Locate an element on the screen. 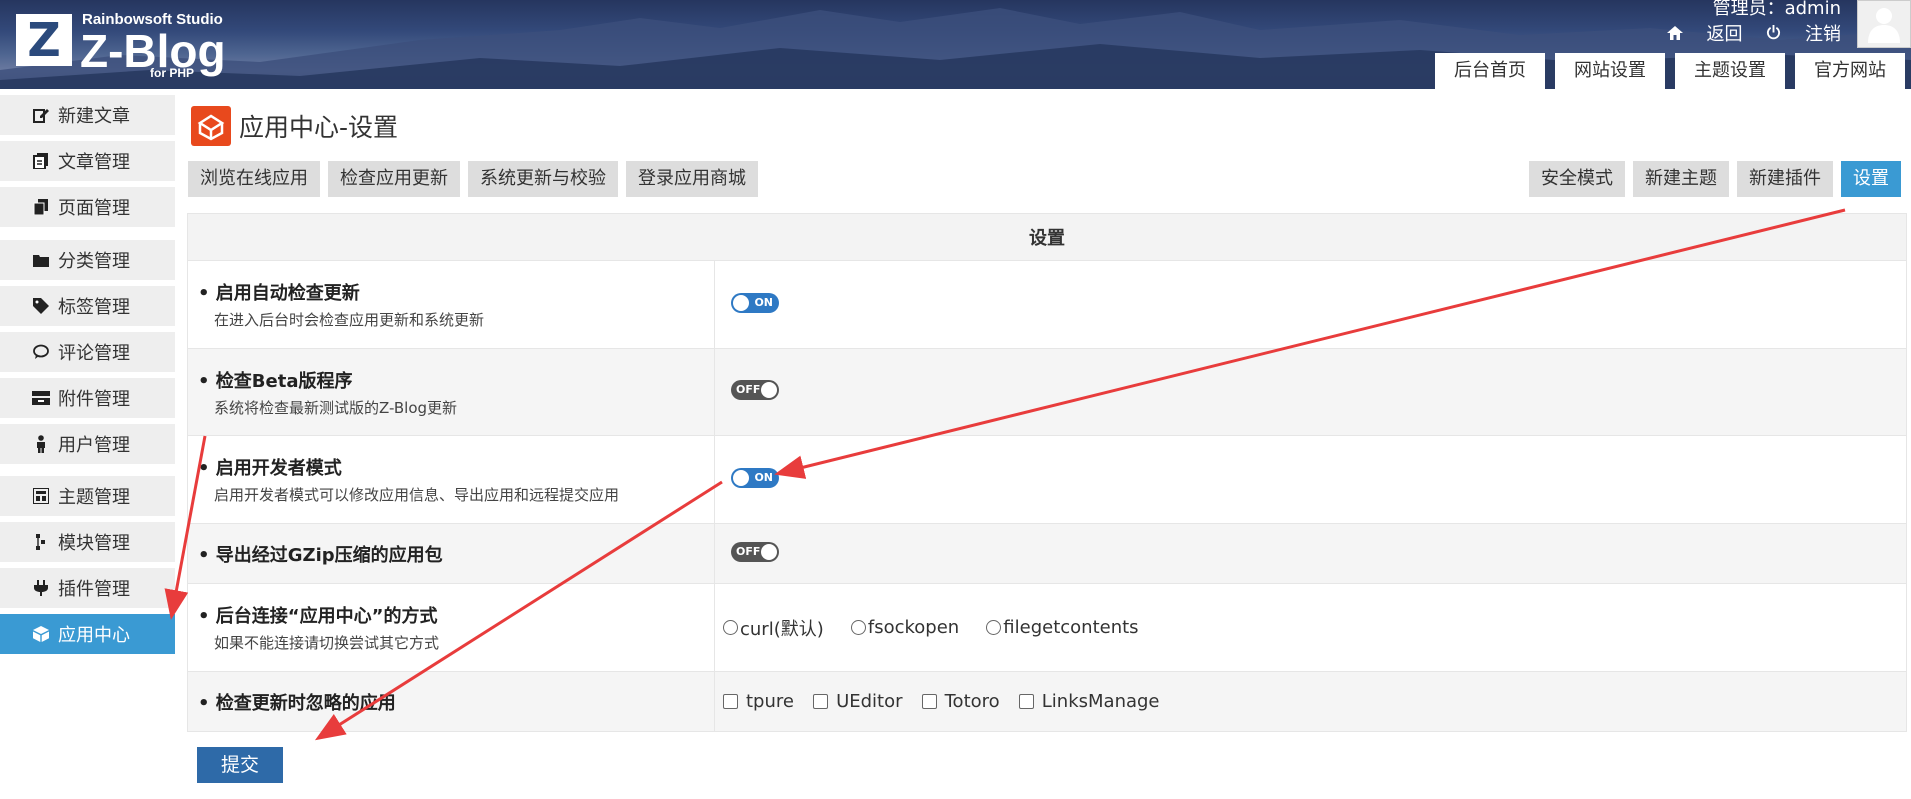 The width and height of the screenshot is (1911, 799). app-center-secondary-actions: 安全模式 新建主题 新建插件 设置 is located at coordinates (1715, 179).